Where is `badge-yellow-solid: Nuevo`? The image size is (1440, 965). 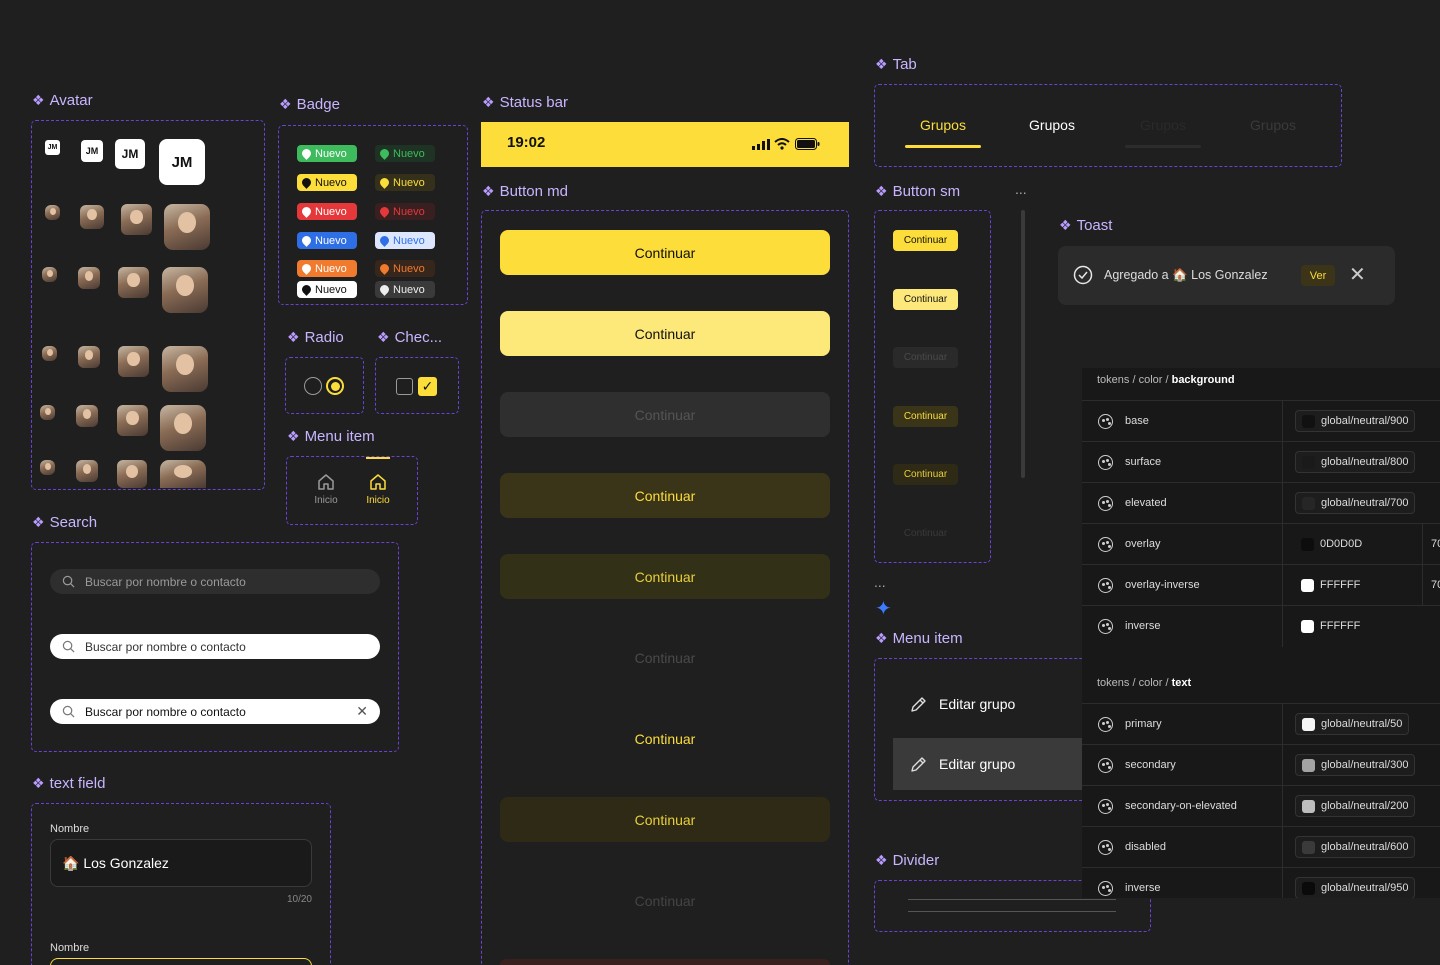 badge-yellow-solid: Nuevo is located at coordinates (327, 182).